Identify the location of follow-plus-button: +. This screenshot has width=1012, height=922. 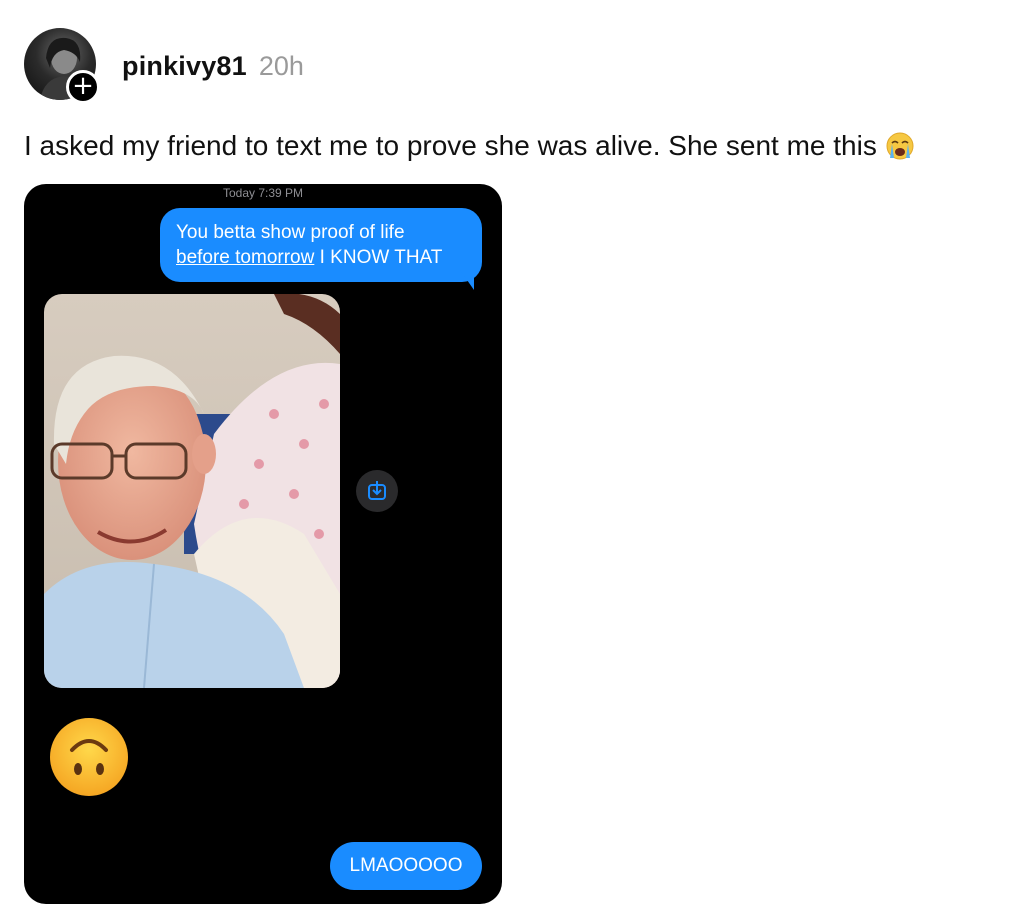
(83, 87).